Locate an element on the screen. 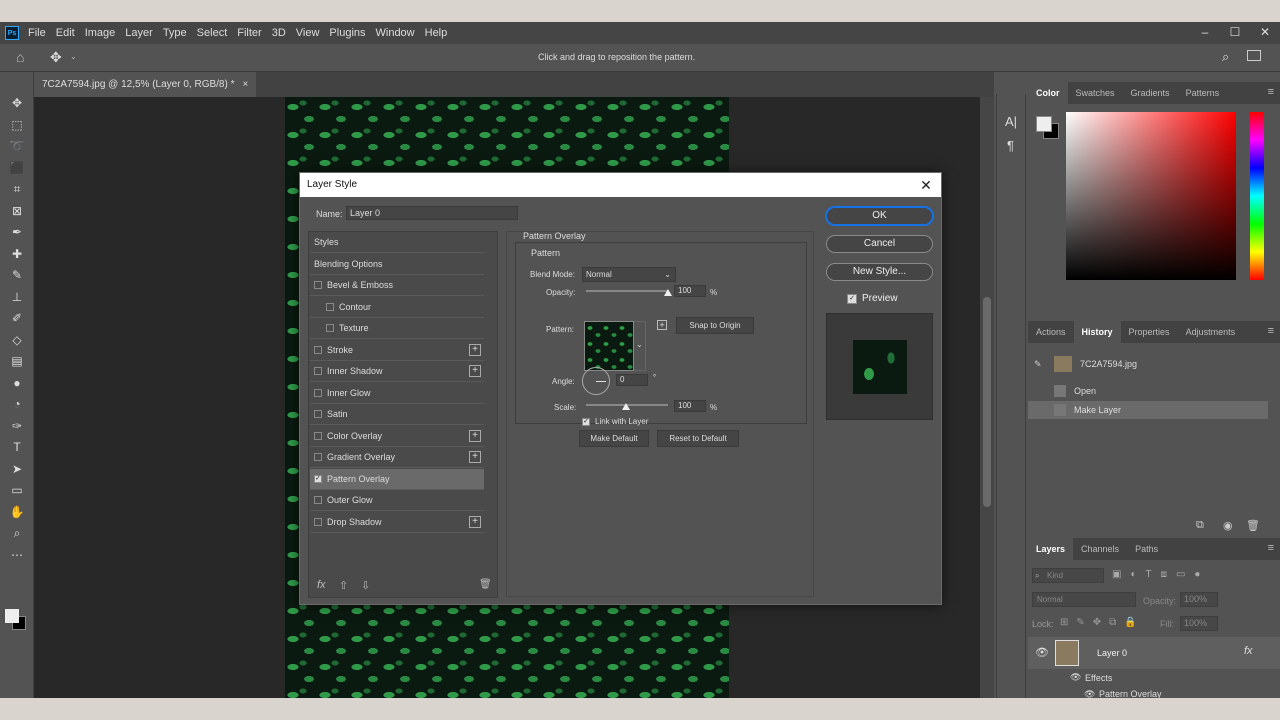  move-up-icon: ⇧ is located at coordinates (343, 585).